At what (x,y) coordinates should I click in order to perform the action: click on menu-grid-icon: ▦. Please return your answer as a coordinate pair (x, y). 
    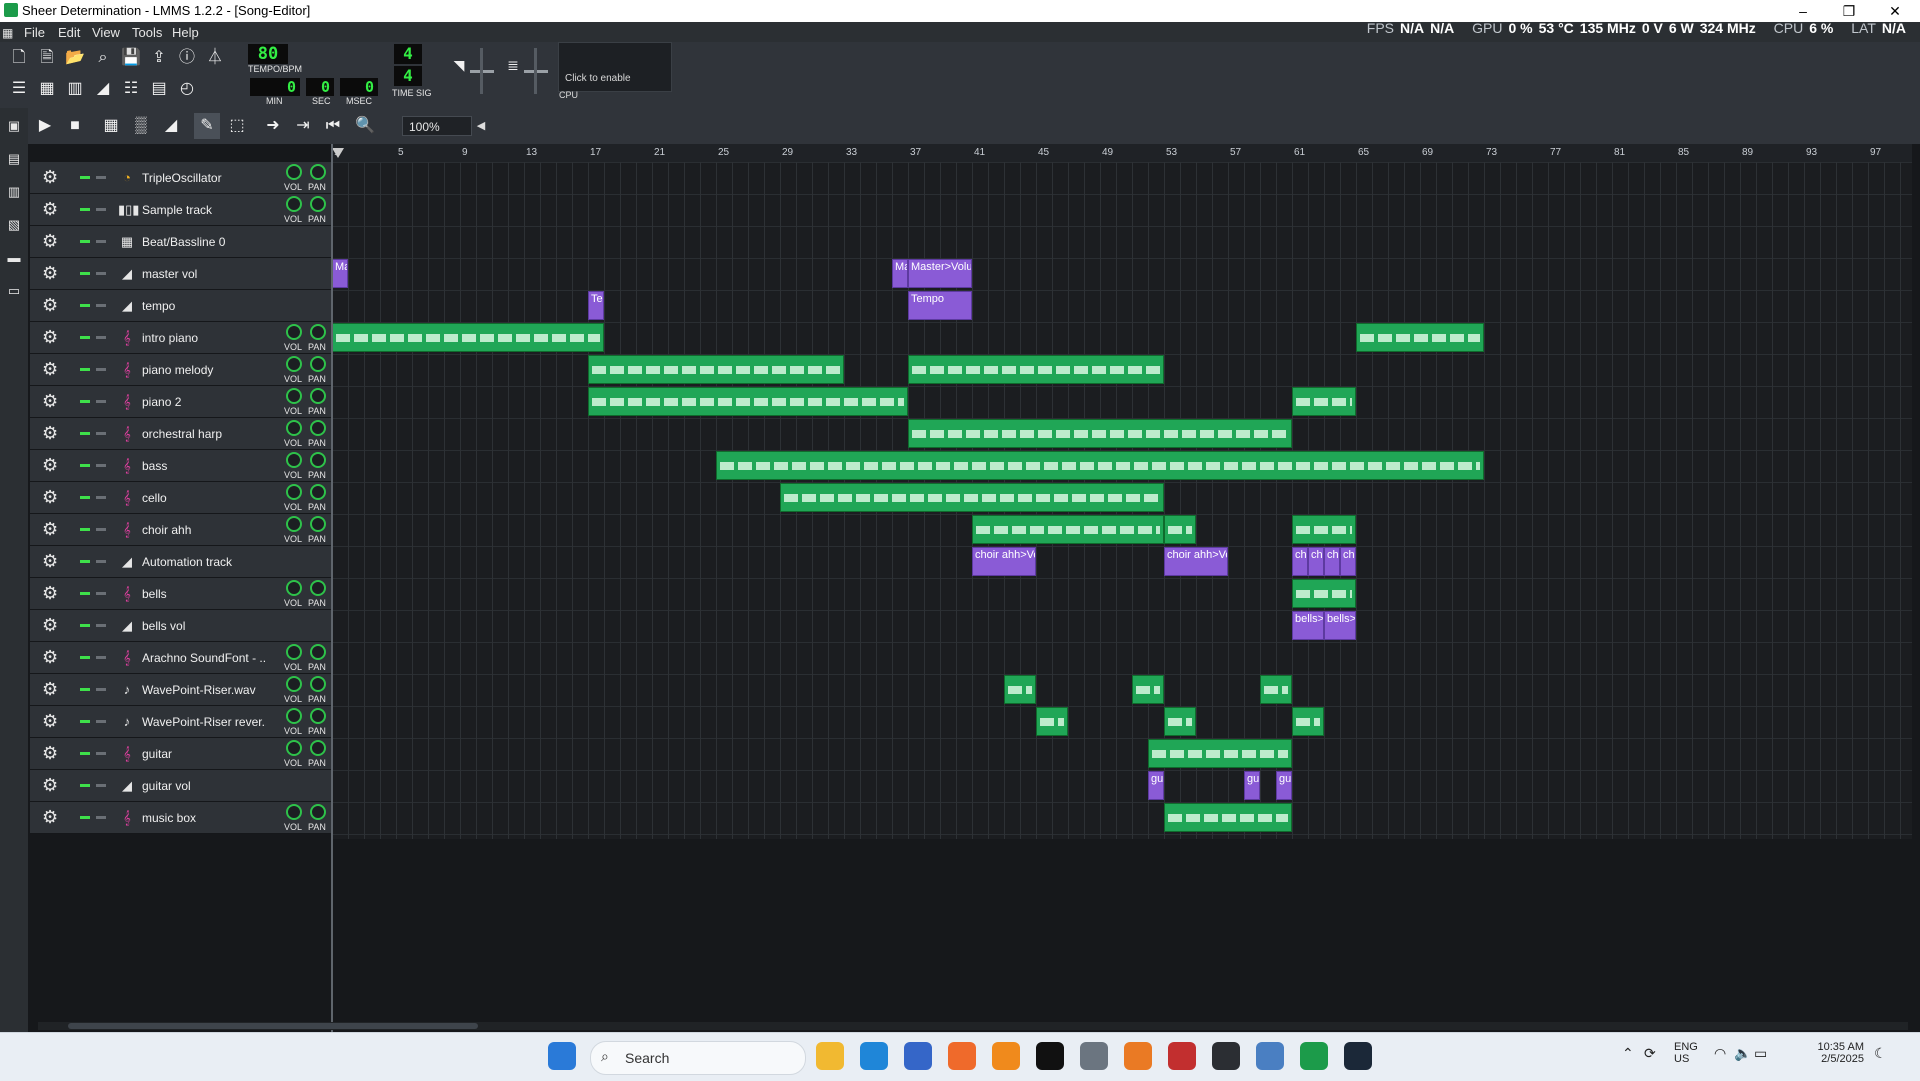
    Looking at the image, I should click on (7, 33).